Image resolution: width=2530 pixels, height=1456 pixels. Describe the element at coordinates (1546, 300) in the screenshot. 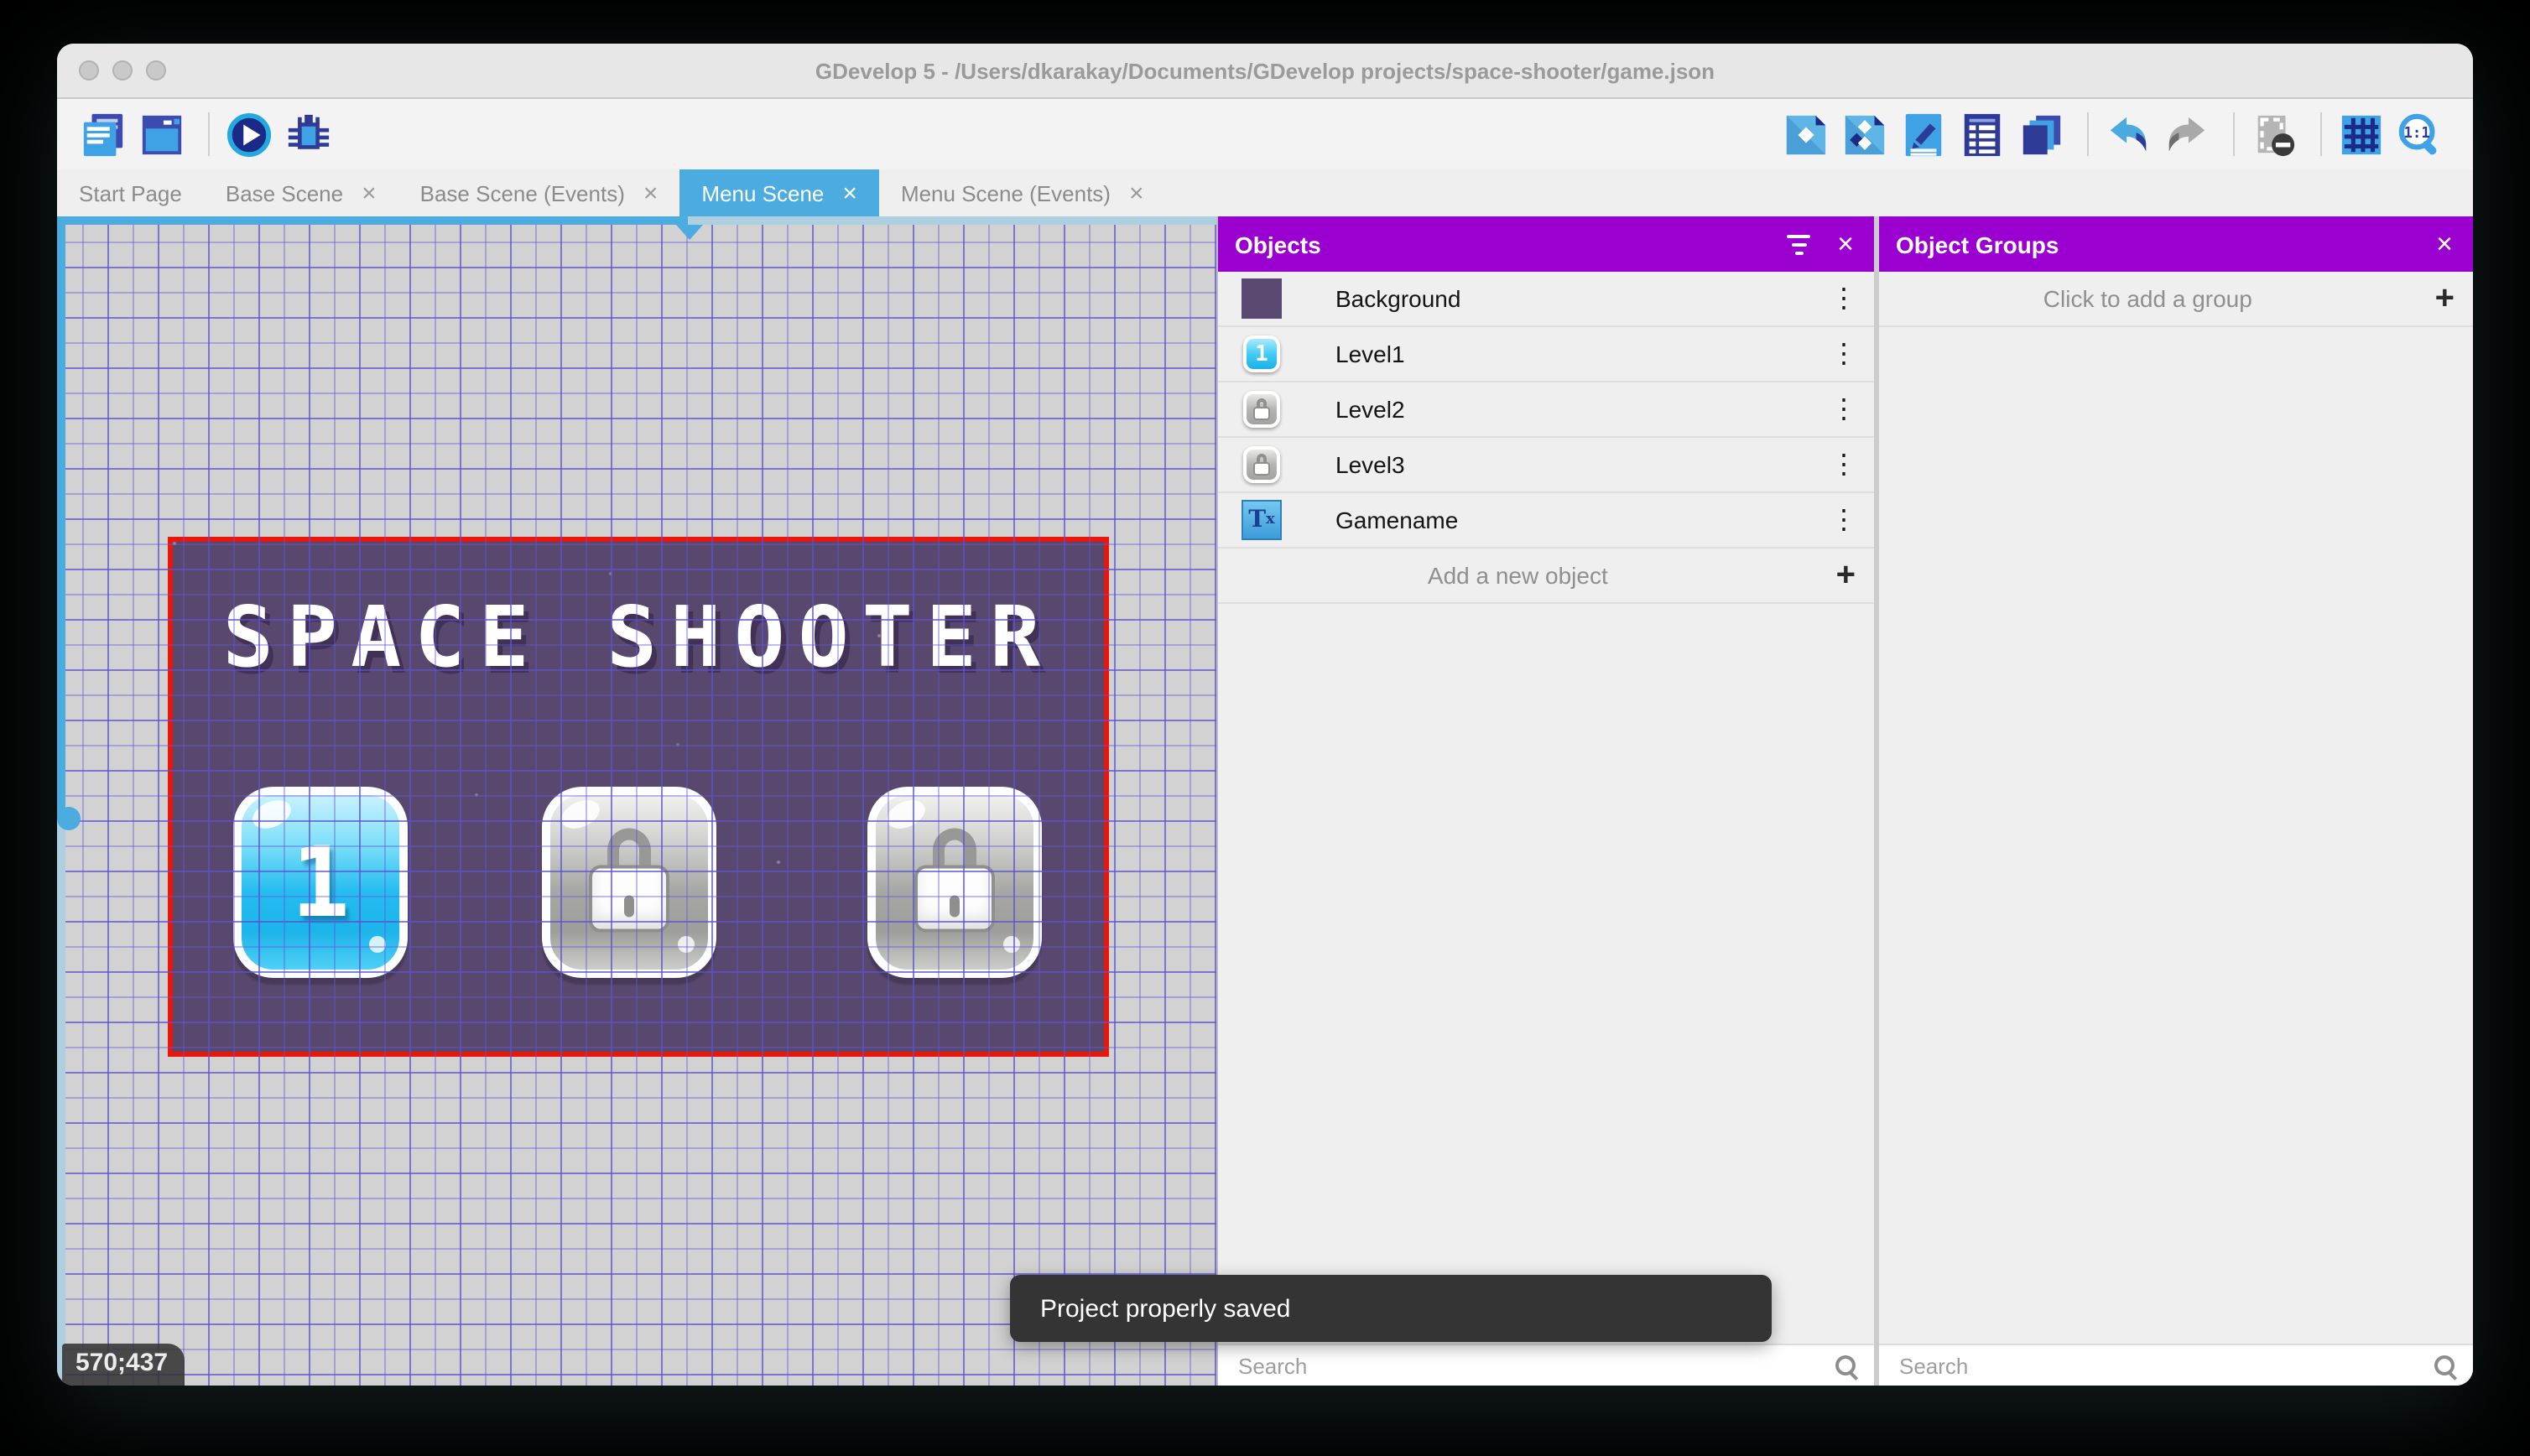

I see `object-row-background: Background ⋮` at that location.